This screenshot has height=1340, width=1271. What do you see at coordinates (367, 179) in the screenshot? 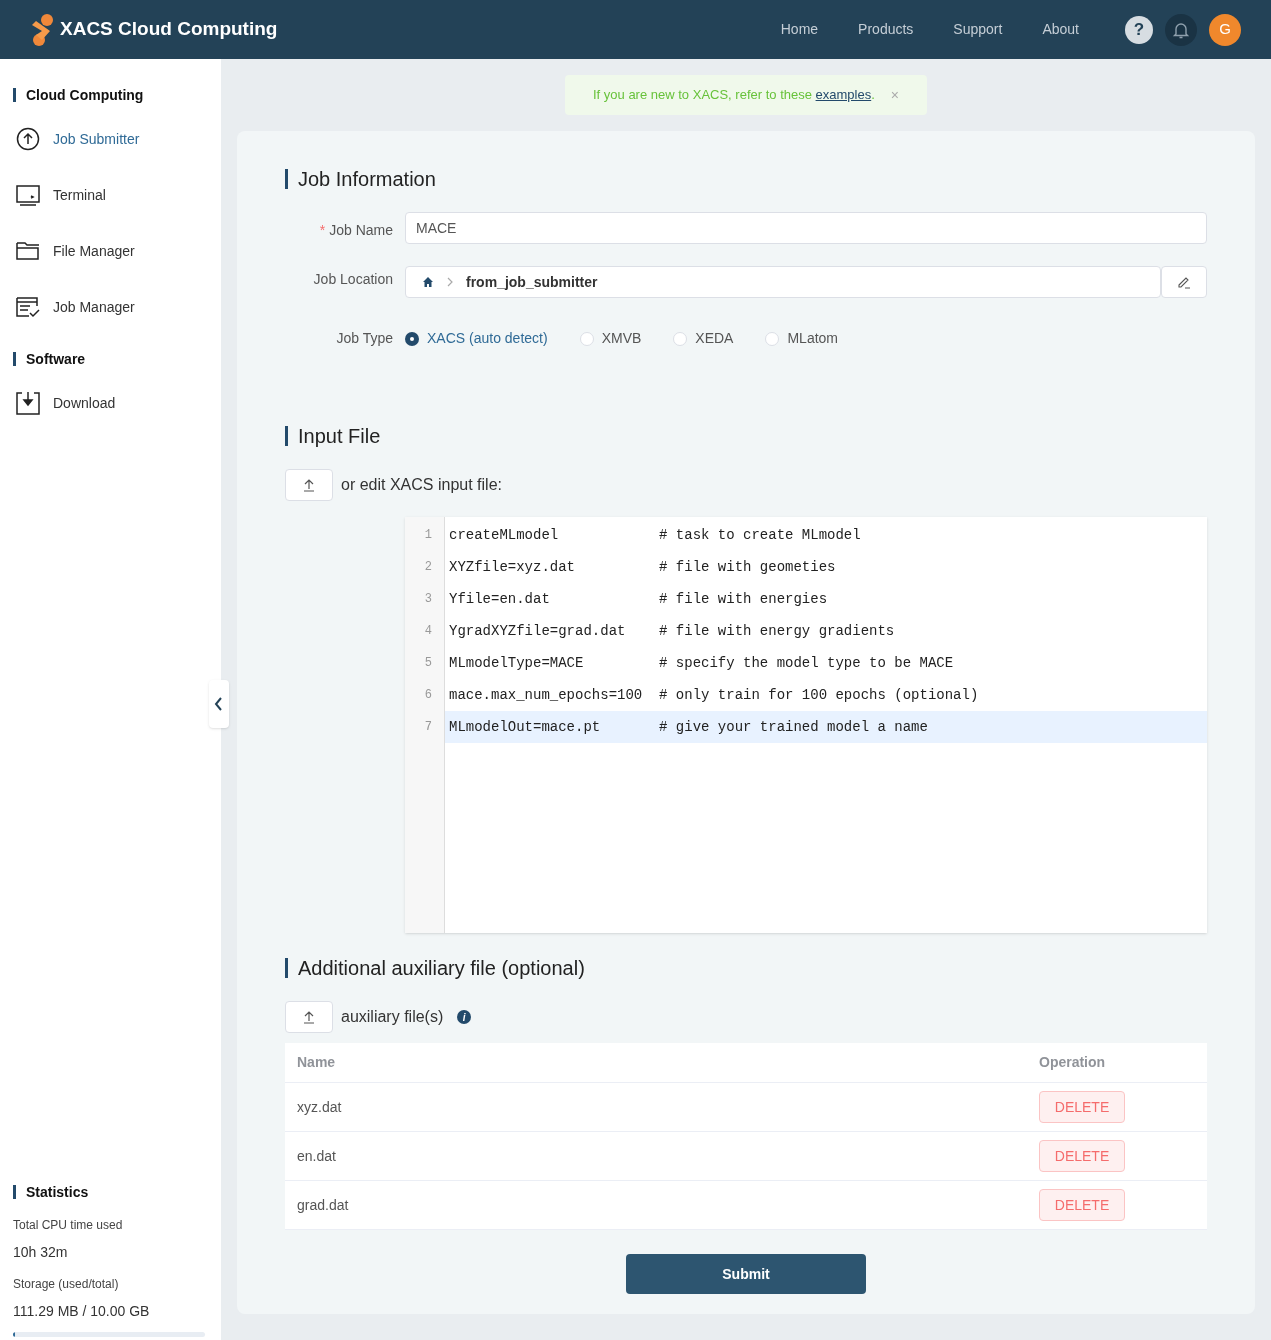
I see `section-title: Job Information` at bounding box center [367, 179].